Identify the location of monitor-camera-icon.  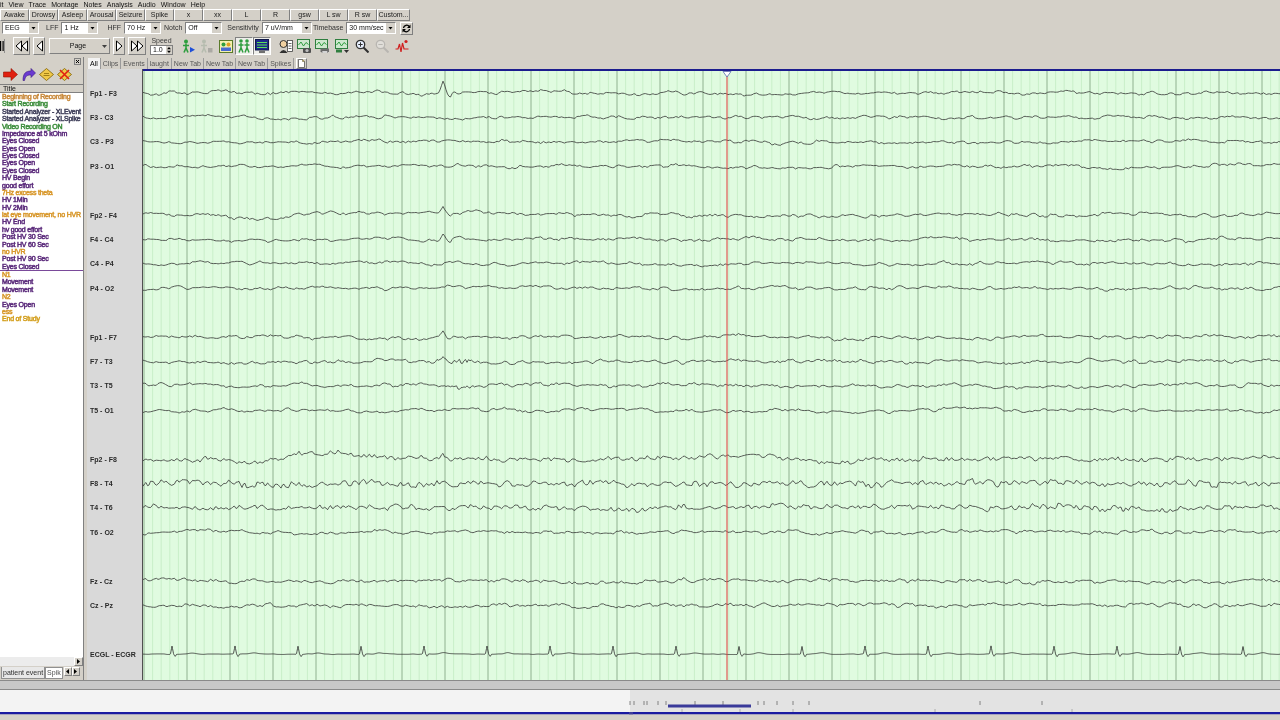
(304, 46).